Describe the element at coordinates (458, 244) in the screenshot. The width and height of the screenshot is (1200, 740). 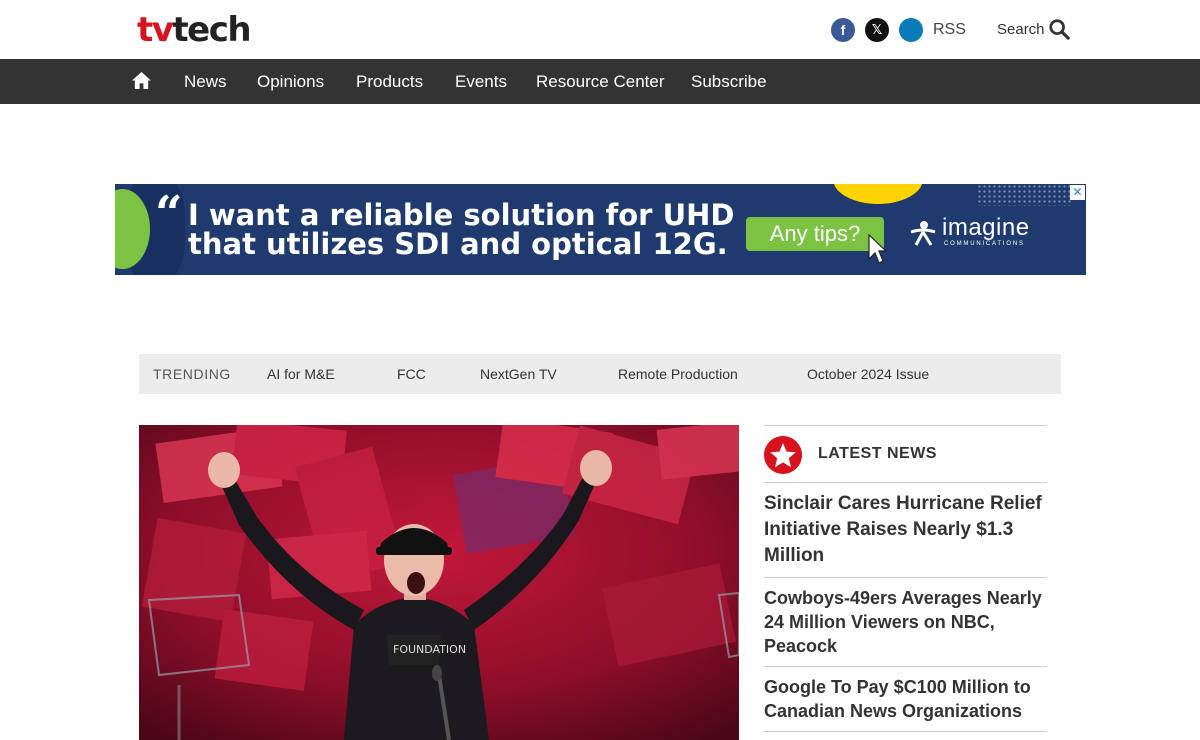
I see `ad-headline-2: that utilizes SDI and optical 12G.` at that location.